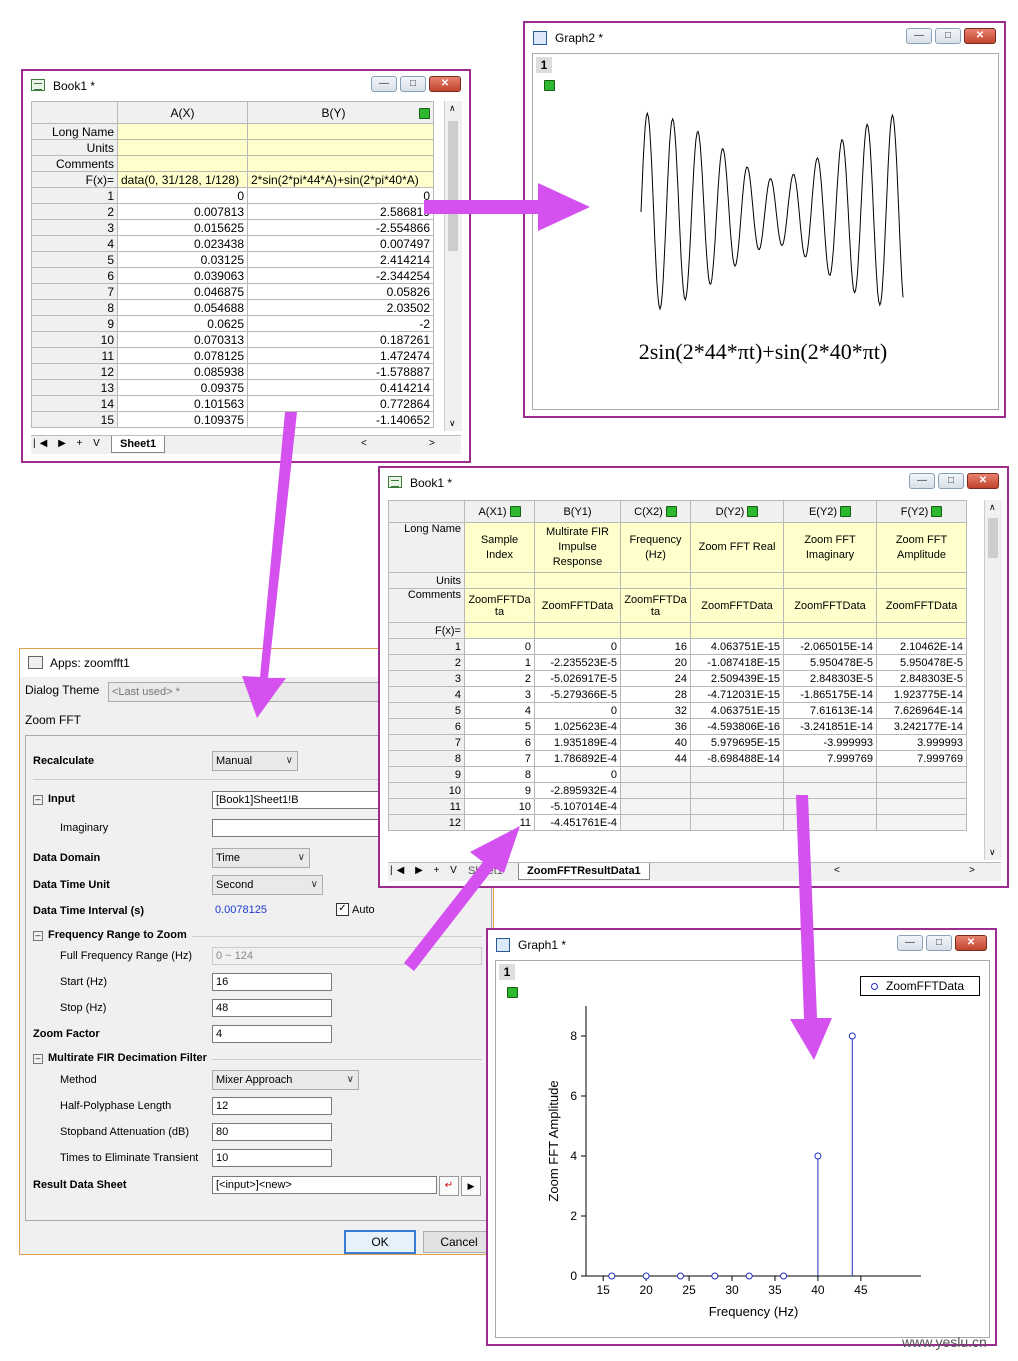  What do you see at coordinates (737, 547) in the screenshot?
I see `long-name-cell: Zoom FFT Real` at bounding box center [737, 547].